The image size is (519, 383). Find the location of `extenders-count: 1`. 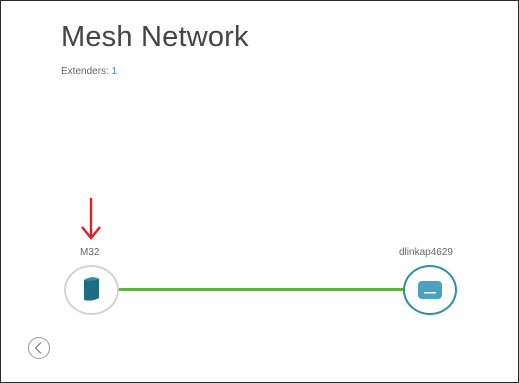

extenders-count: 1 is located at coordinates (114, 71).